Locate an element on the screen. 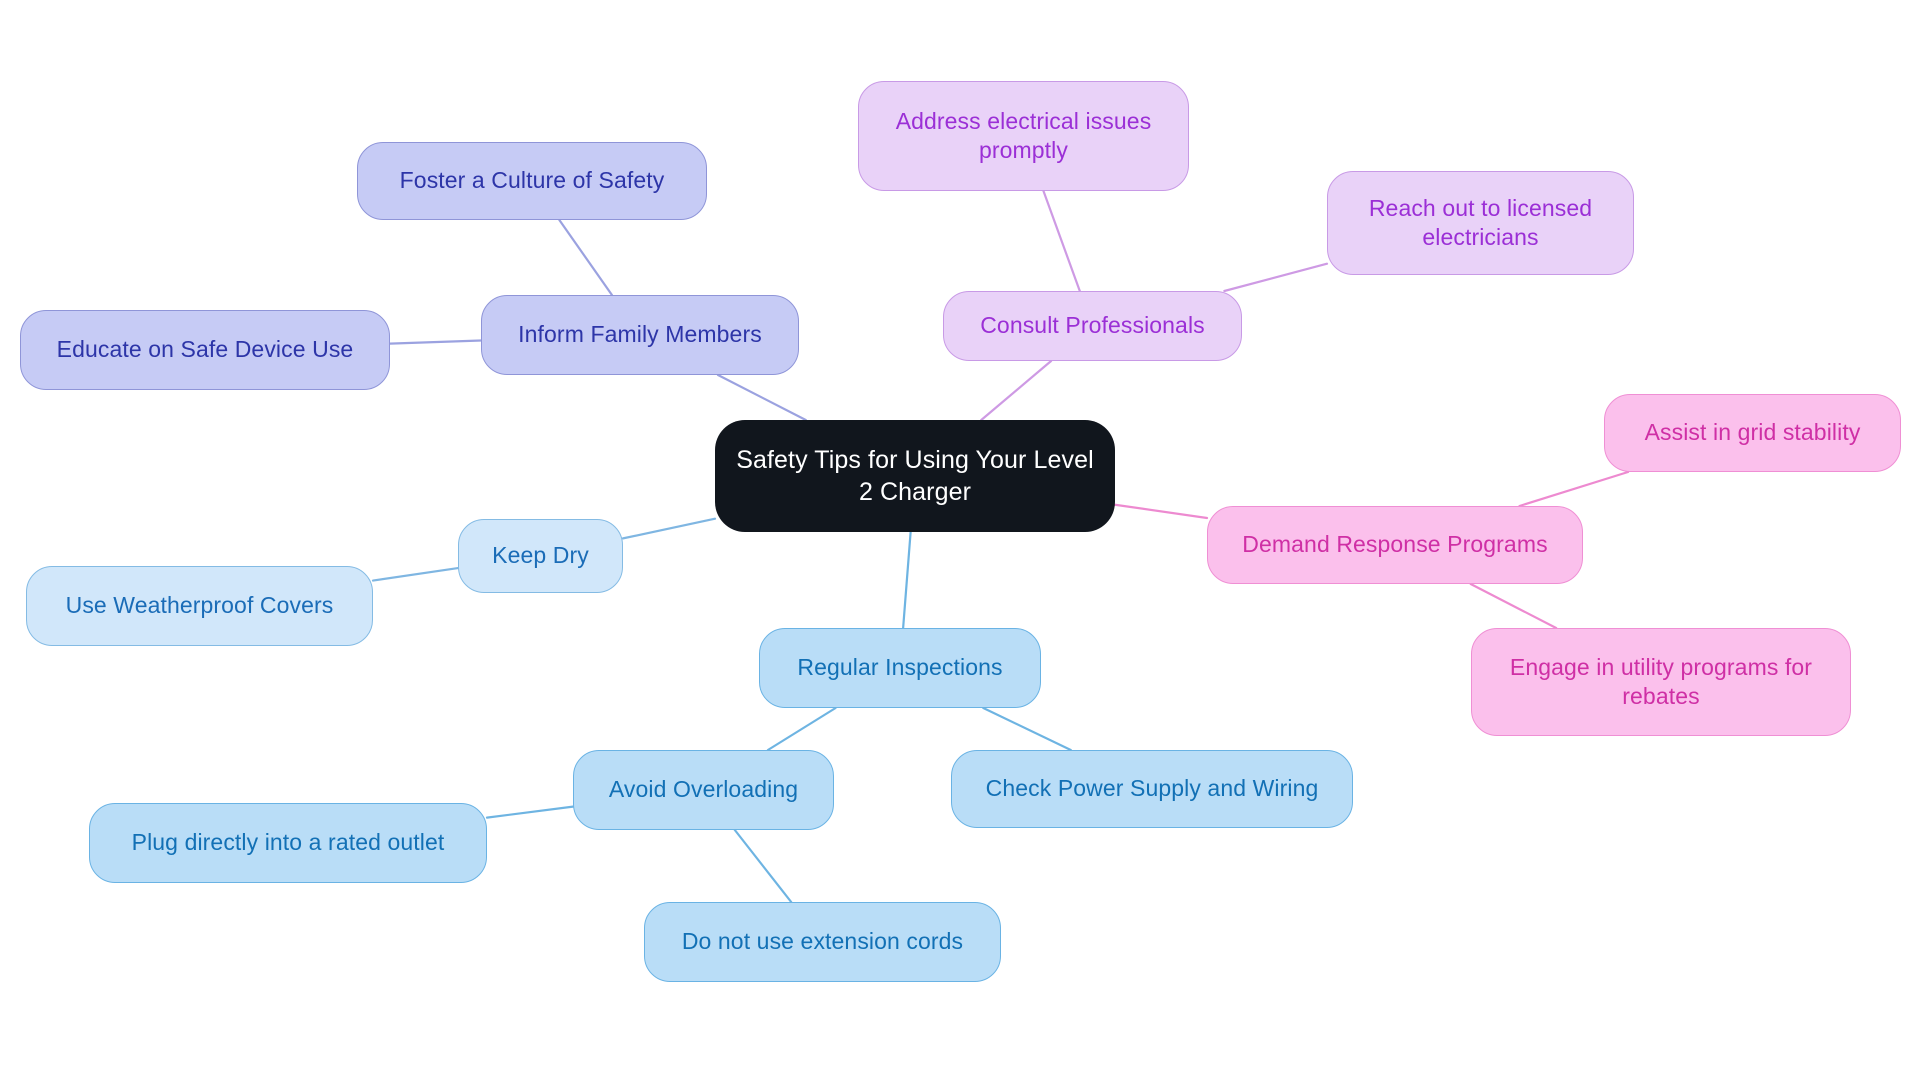  mindmap-node-keep-dry: Keep Dry is located at coordinates (540, 556).